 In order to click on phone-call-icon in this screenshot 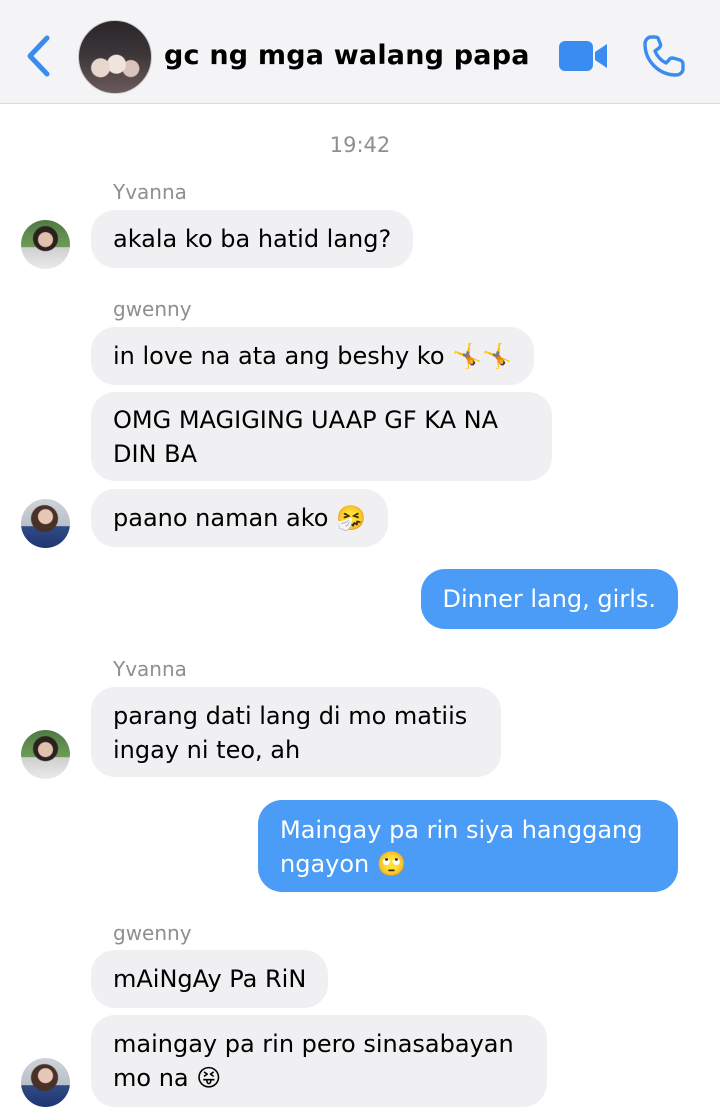, I will do `click(664, 56)`.